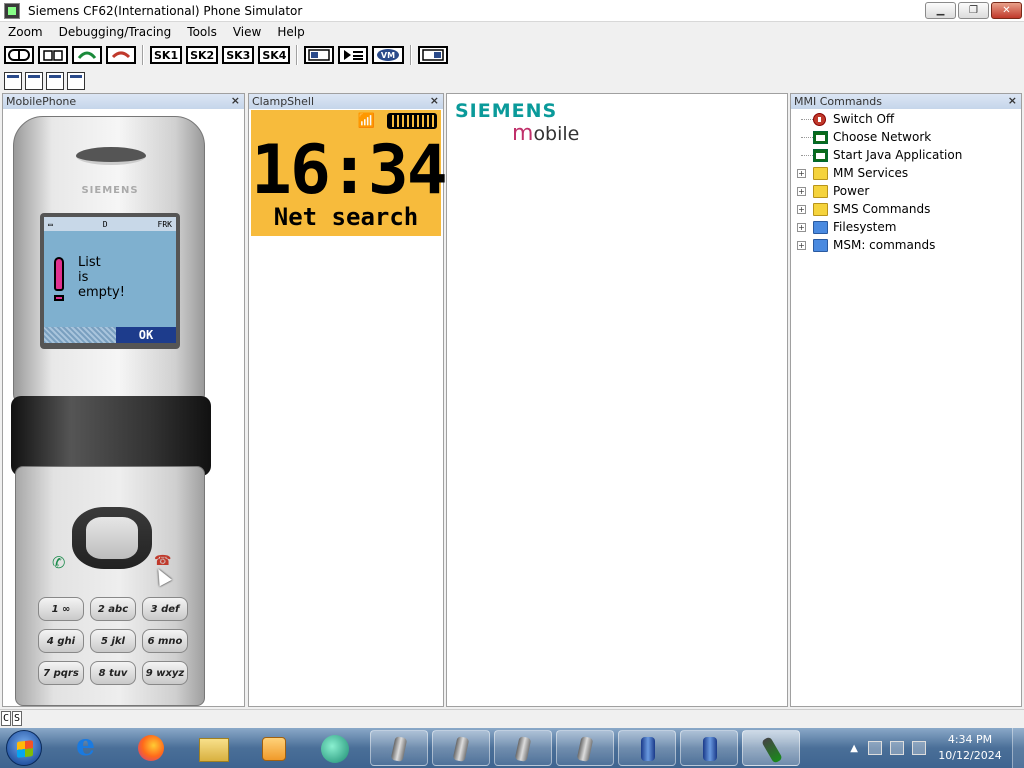 The height and width of the screenshot is (768, 1024). I want to click on panel-left-icon, so click(319, 55).